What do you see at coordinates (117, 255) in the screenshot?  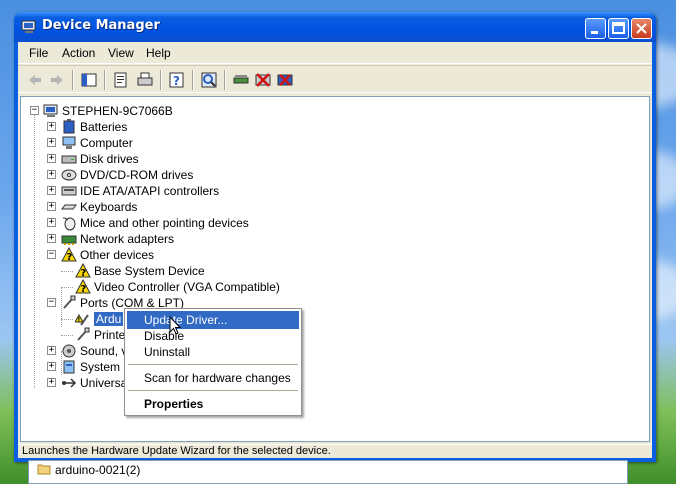 I see `tree-item-label: Other devices` at bounding box center [117, 255].